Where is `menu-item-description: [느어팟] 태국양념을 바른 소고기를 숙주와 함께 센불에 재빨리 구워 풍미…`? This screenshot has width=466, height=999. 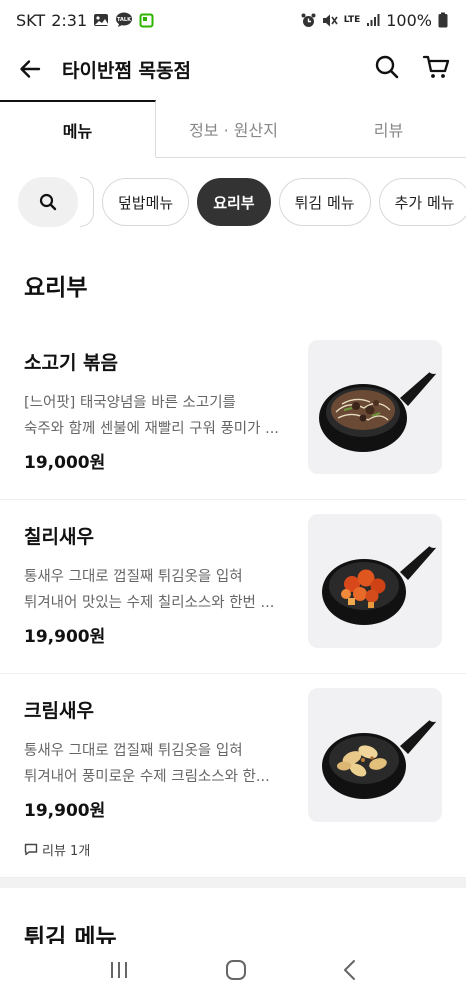
menu-item-description: [느어팟] 태국양념을 바른 소고기를 숙주와 함께 센불에 재빨리 구워 풍미… is located at coordinates (162, 416).